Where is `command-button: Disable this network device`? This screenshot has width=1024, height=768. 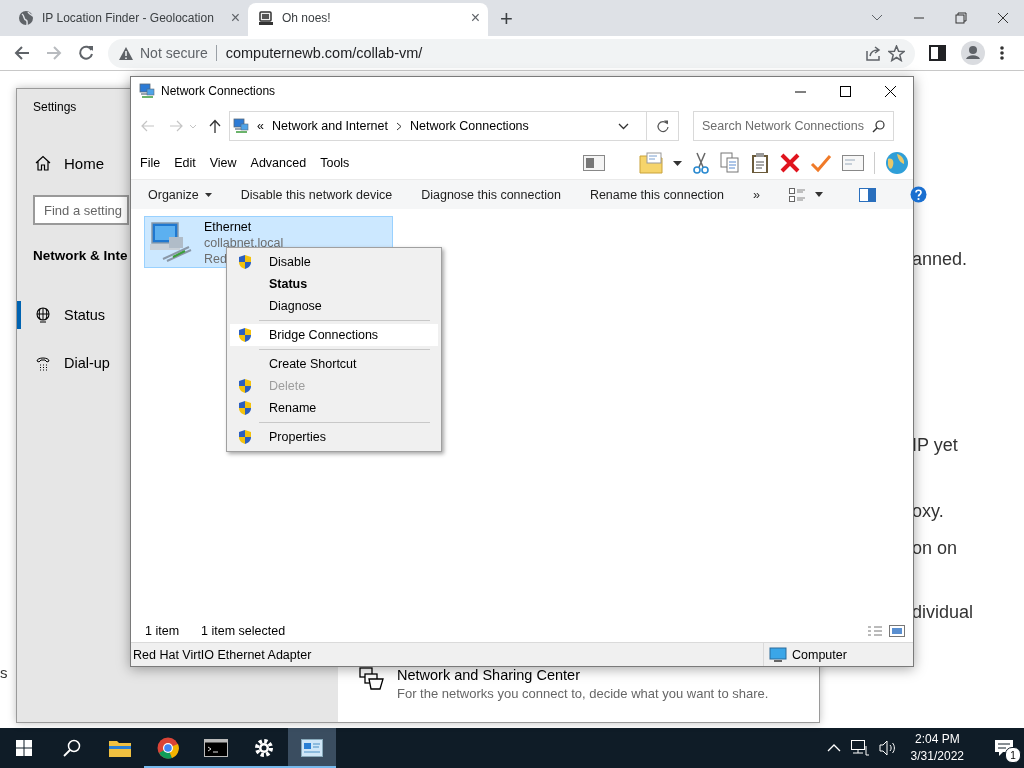
command-button: Disable this network device is located at coordinates (316, 194).